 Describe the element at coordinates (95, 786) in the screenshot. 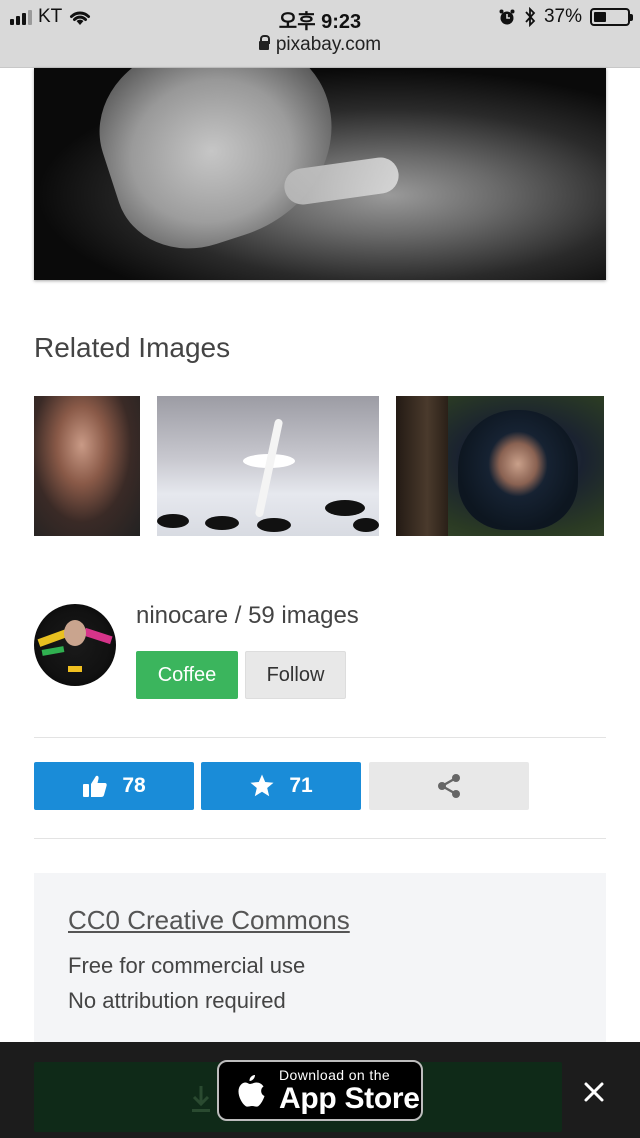

I see `thumbs-up-icon` at that location.